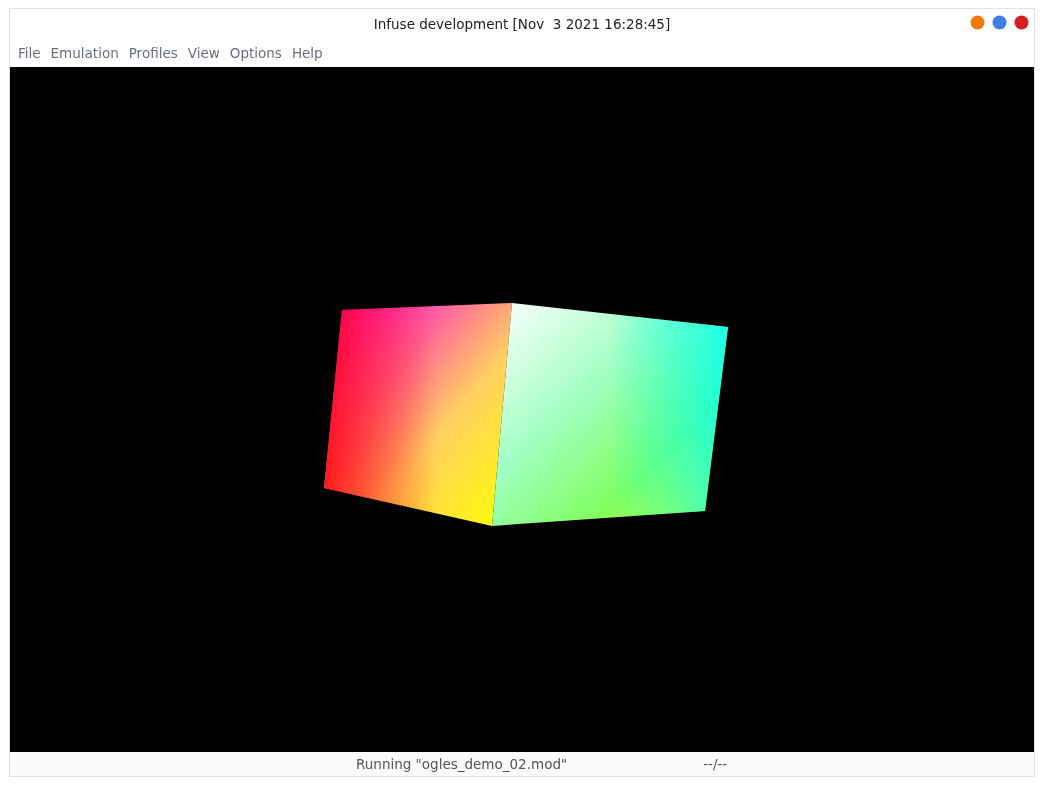 The width and height of the screenshot is (1044, 786). Describe the element at coordinates (977, 22) in the screenshot. I see `minimize-icon` at that location.